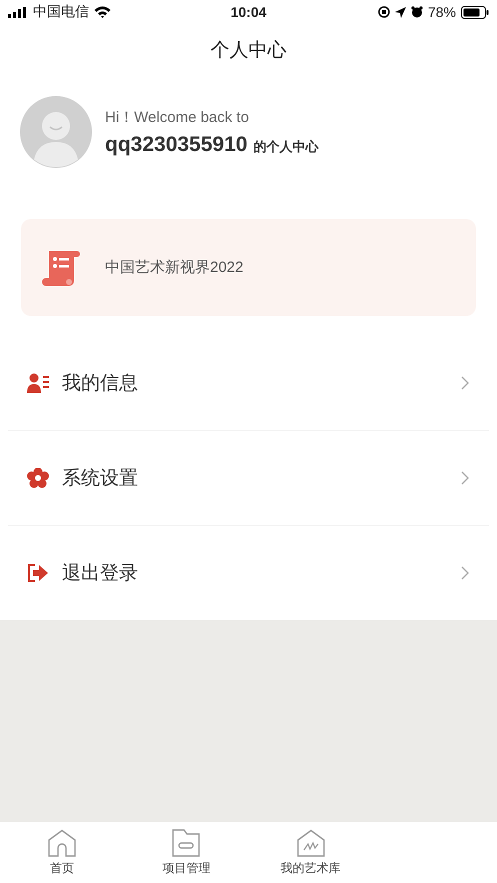 The height and width of the screenshot is (883, 497). I want to click on tab-bar-item: 项目管理, so click(186, 852).